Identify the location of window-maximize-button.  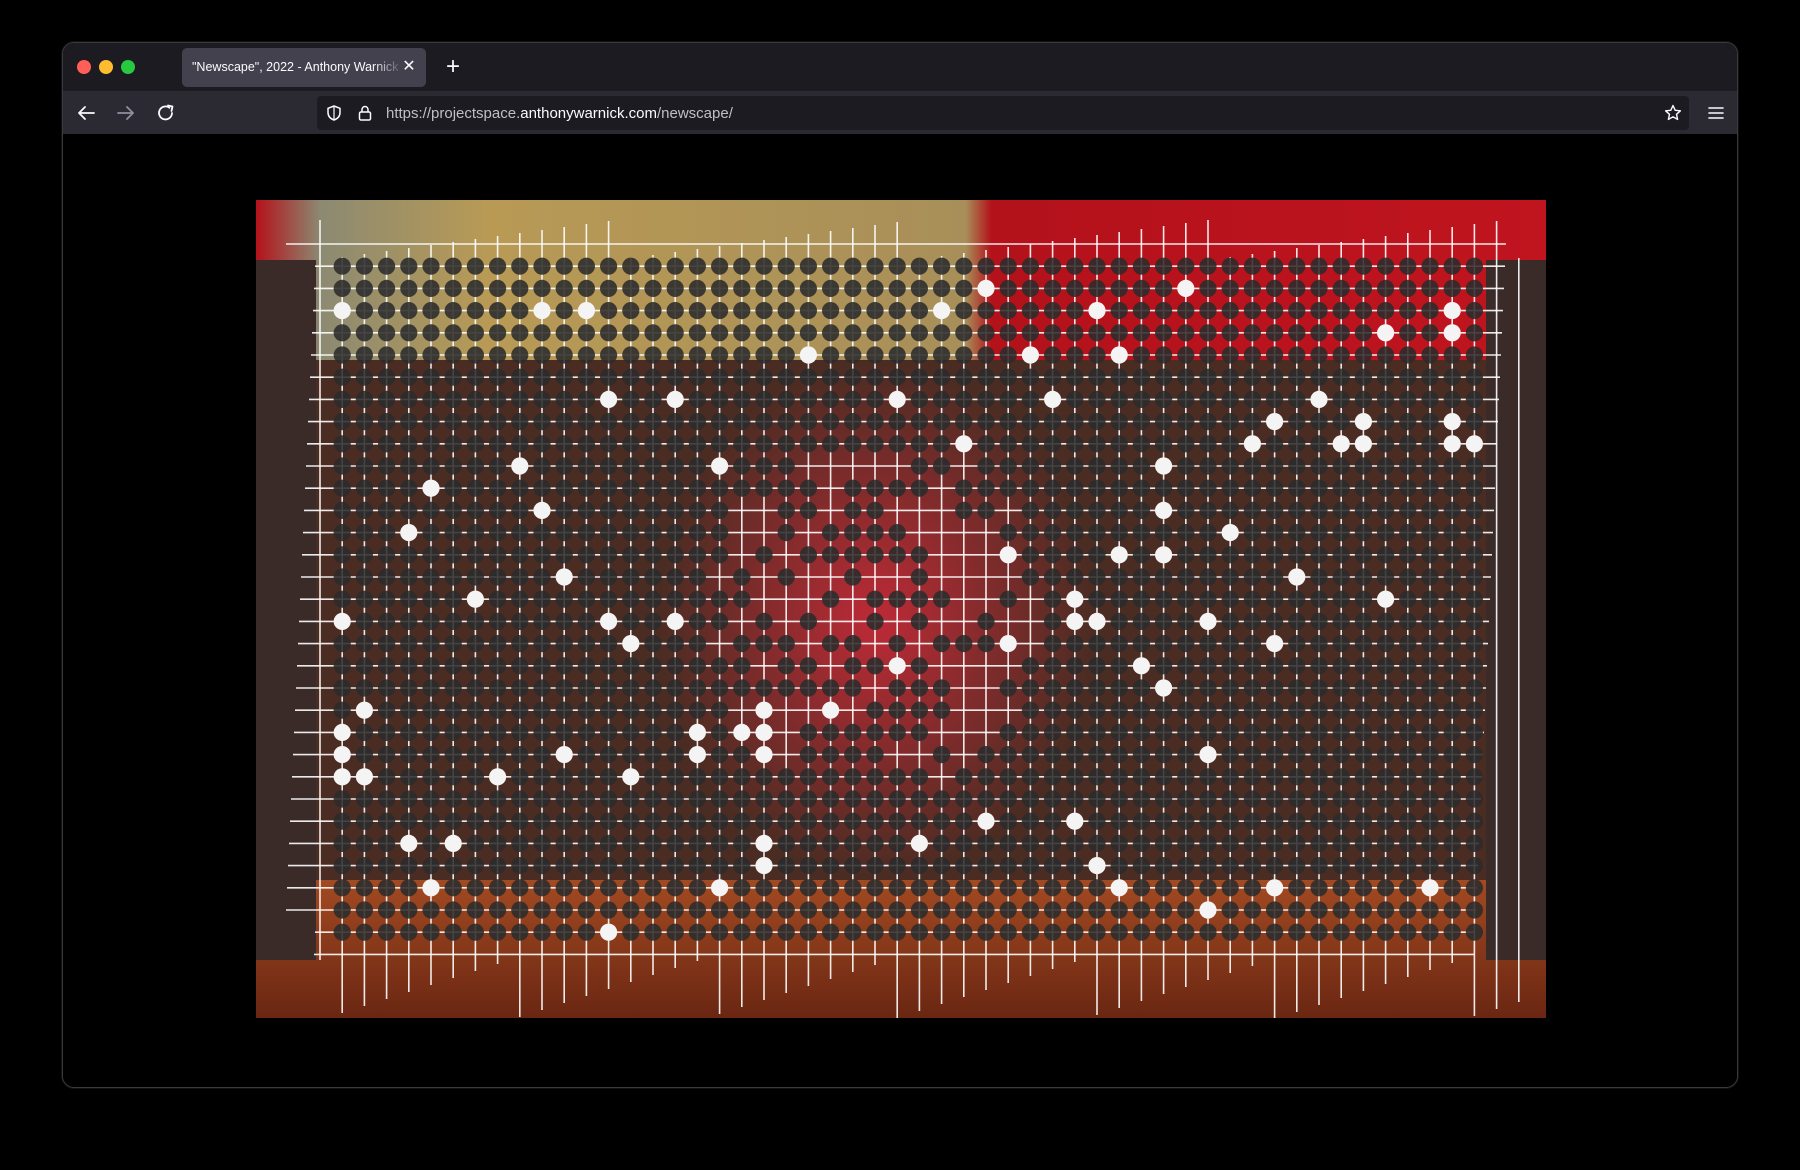
(128, 67).